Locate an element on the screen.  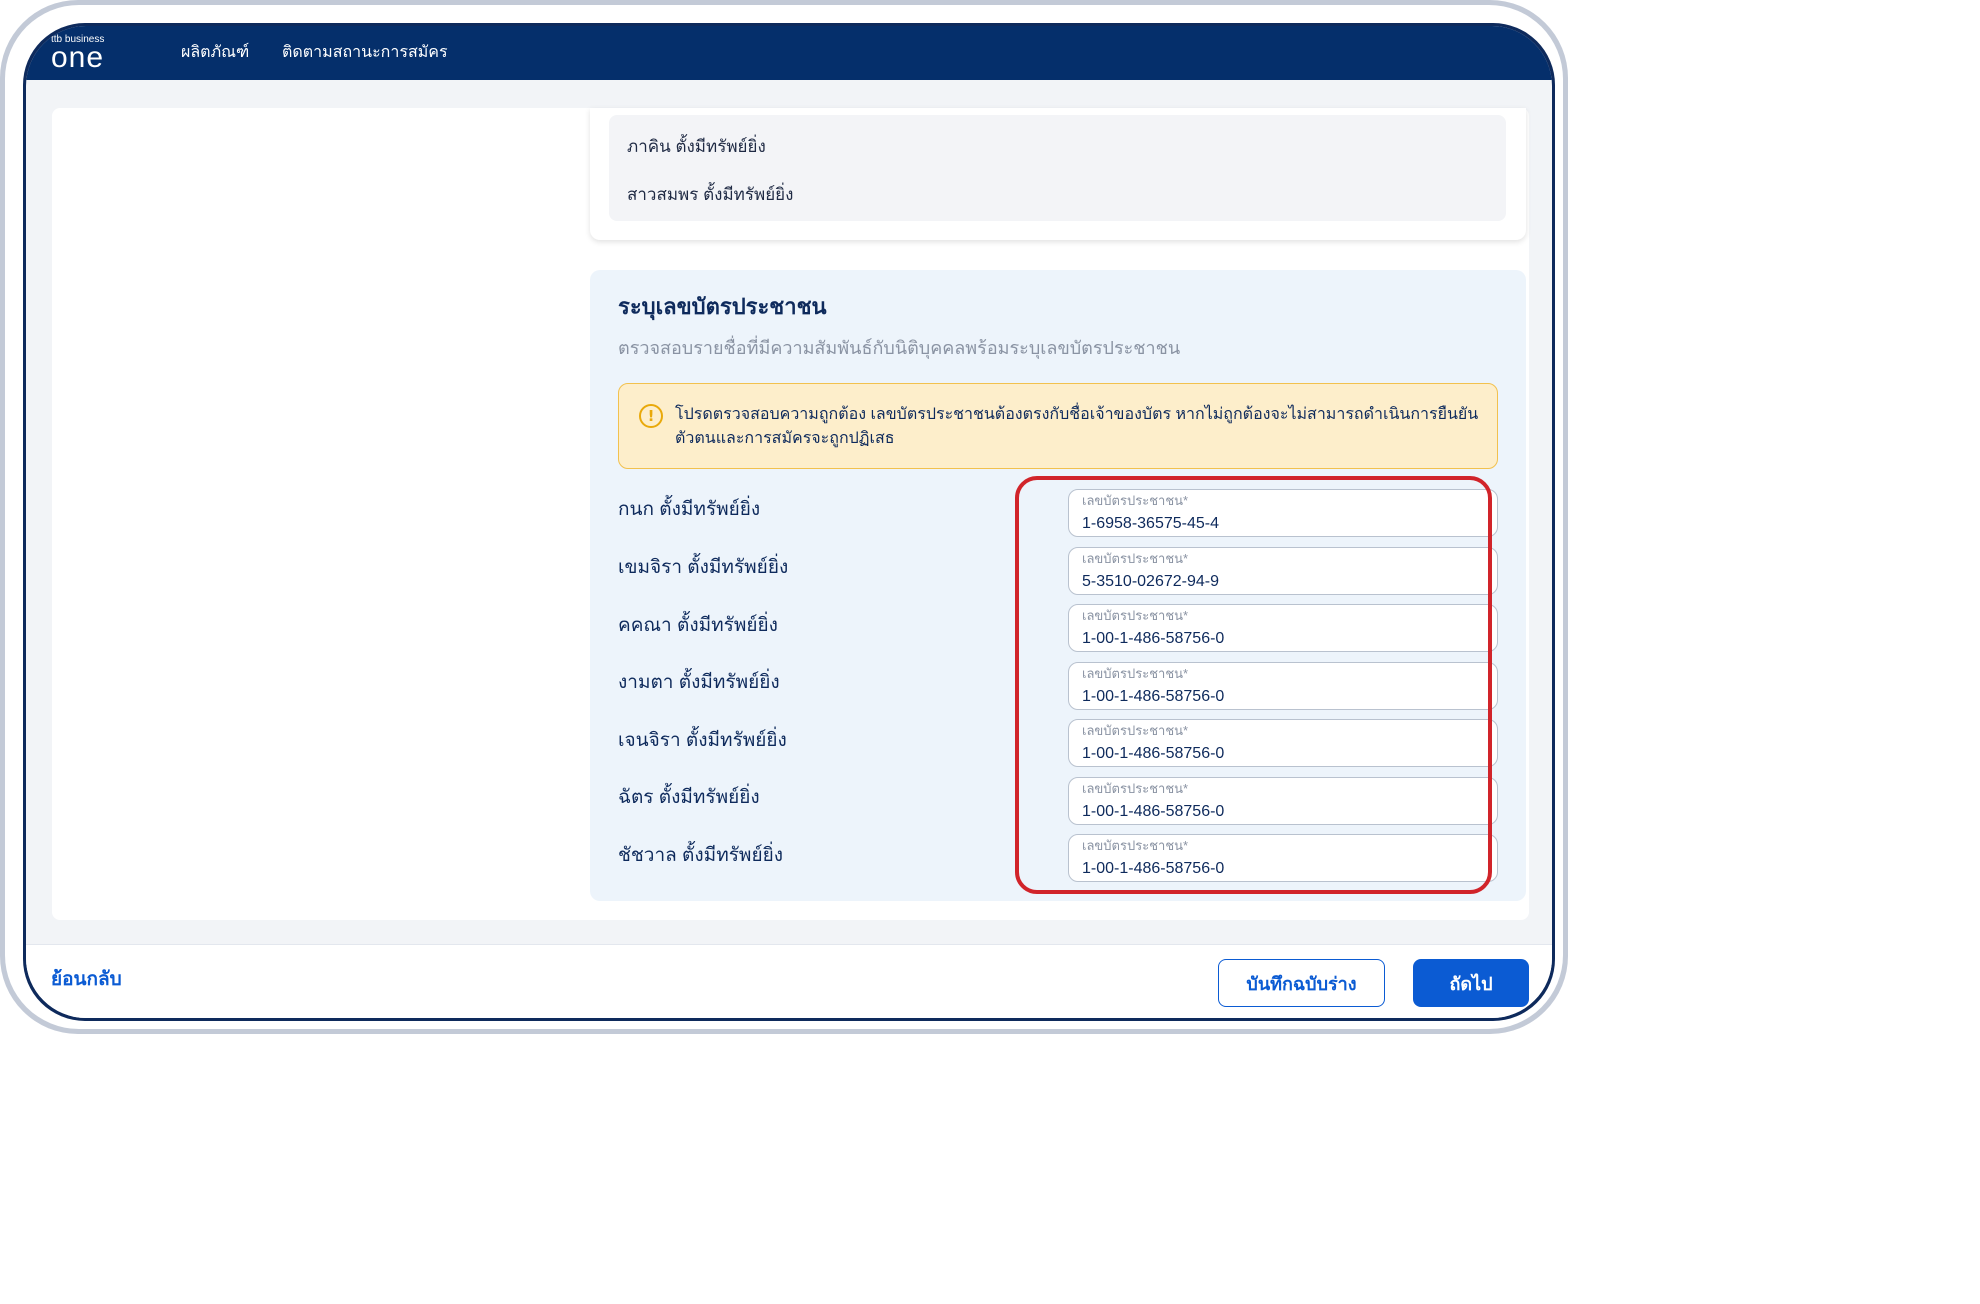
related-person-name: สาวสมพร ตั้งมีทรัพย์ยิ่ง is located at coordinates (710, 194).